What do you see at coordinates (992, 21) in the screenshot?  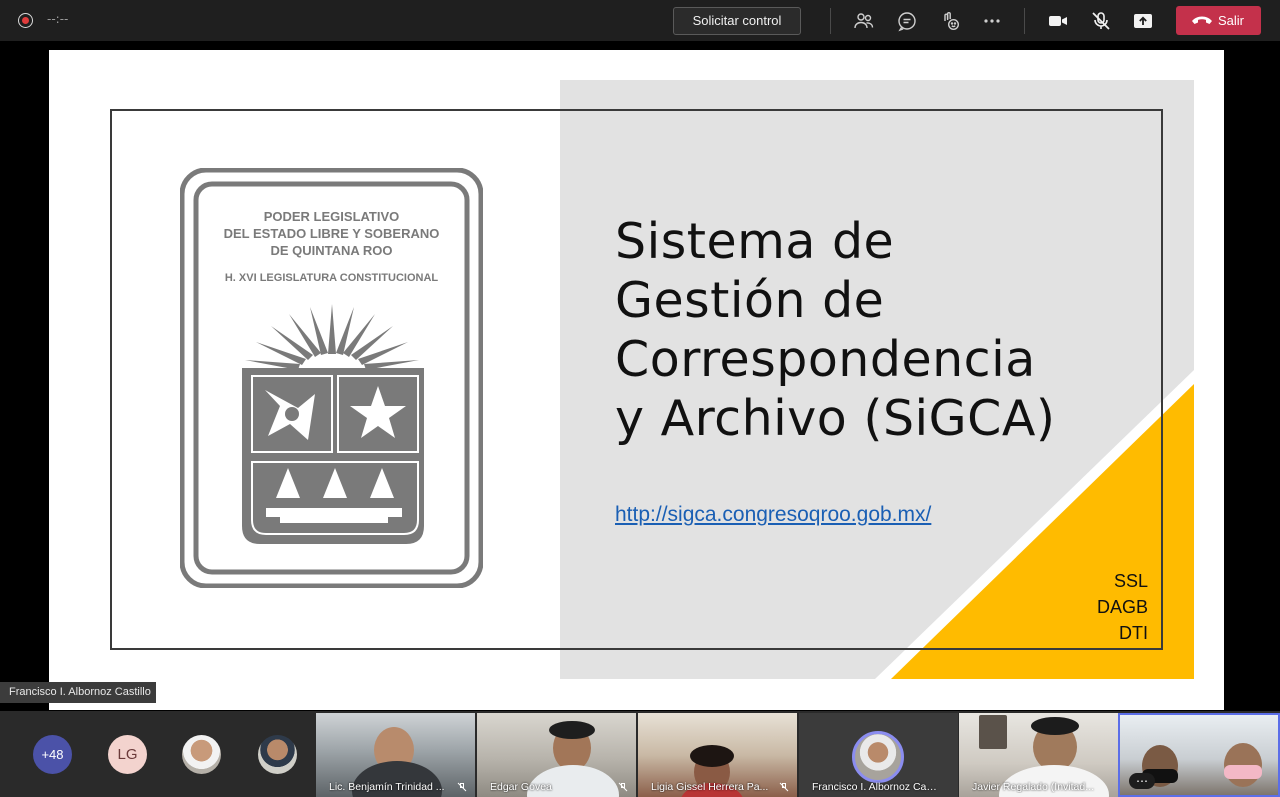 I see `more-options-icon` at bounding box center [992, 21].